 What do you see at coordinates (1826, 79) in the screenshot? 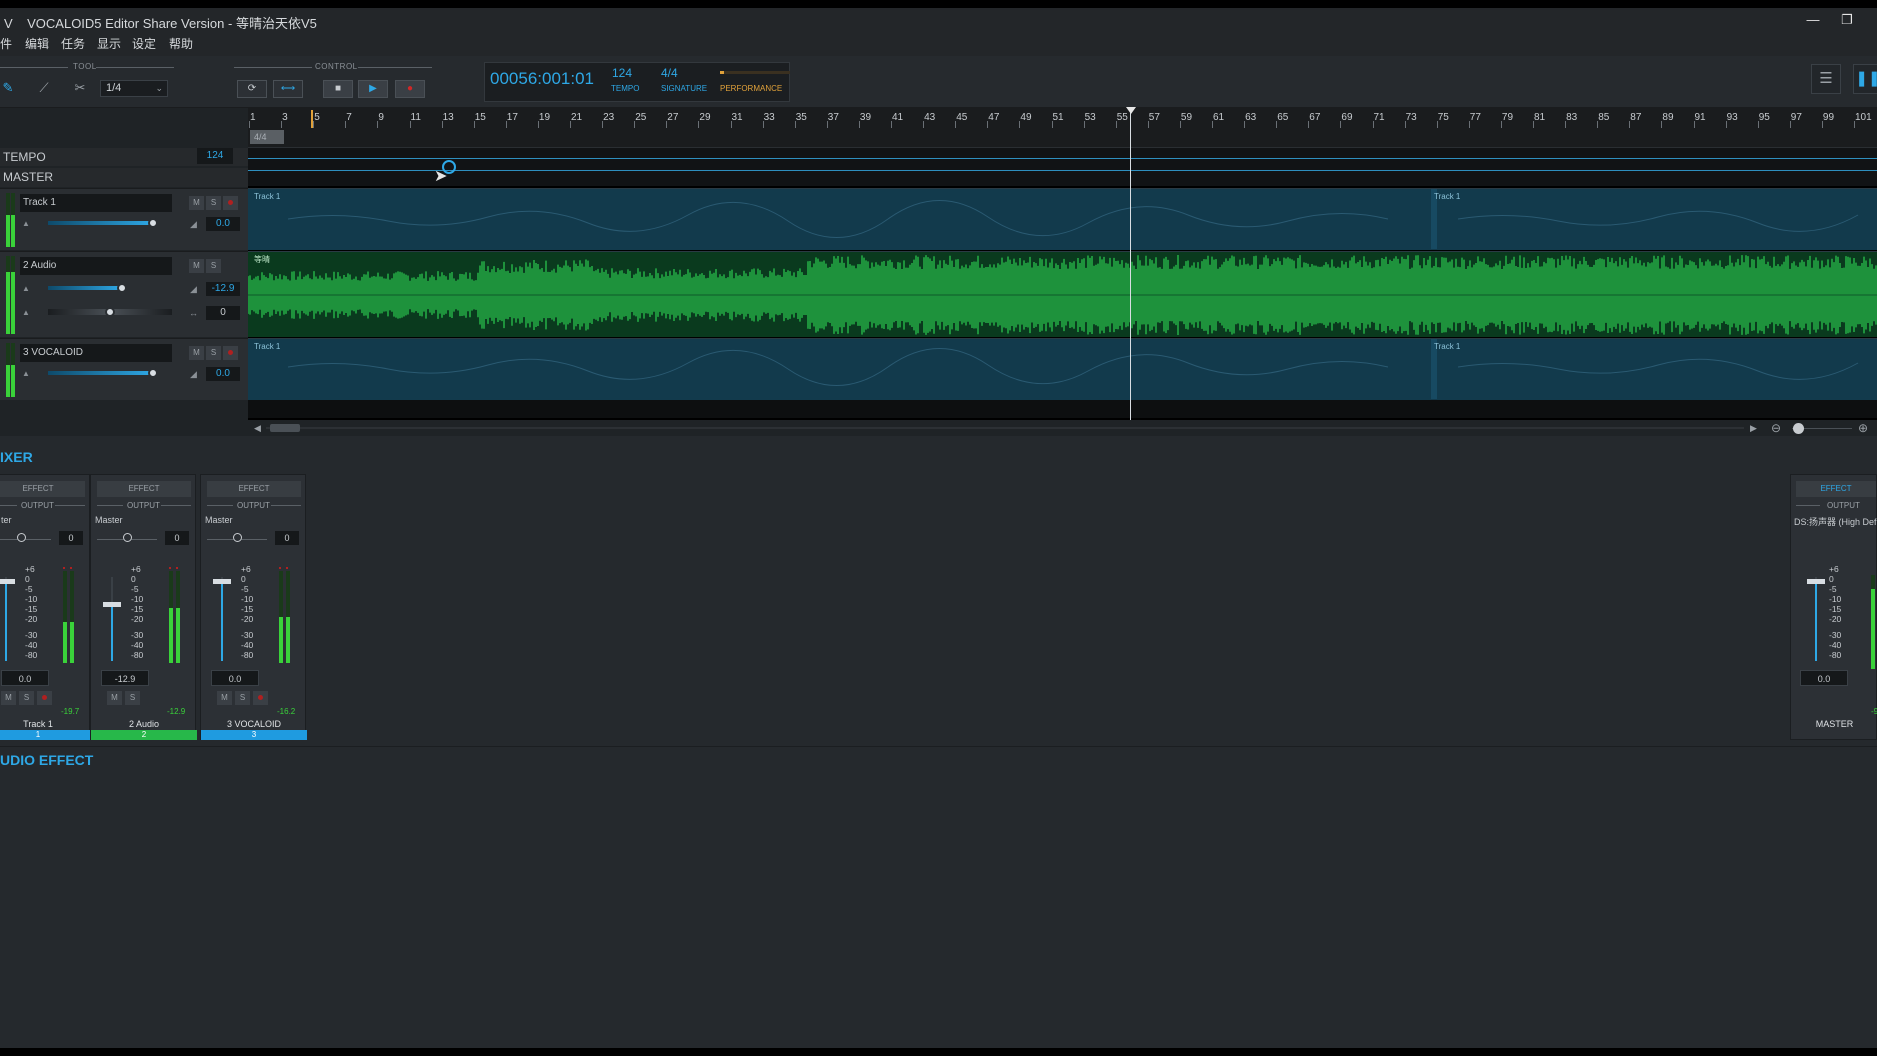
I see `list-view-icon: ☰` at bounding box center [1826, 79].